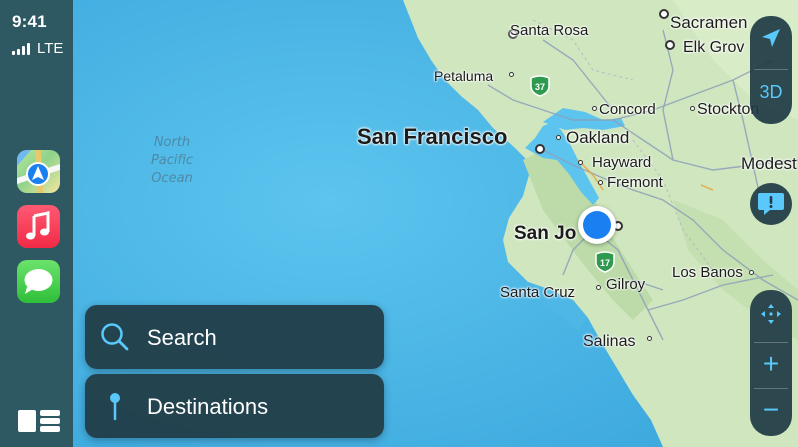 The width and height of the screenshot is (798, 447). Describe the element at coordinates (29, 21) in the screenshot. I see `status-time: 9:41` at that location.